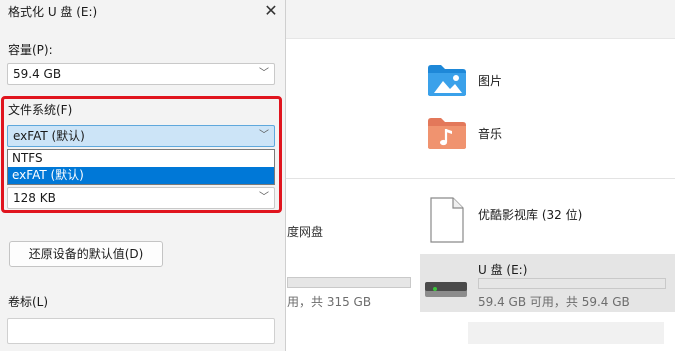  I want to click on allocation-unit-select: 128 KB ﹀, so click(141, 198).